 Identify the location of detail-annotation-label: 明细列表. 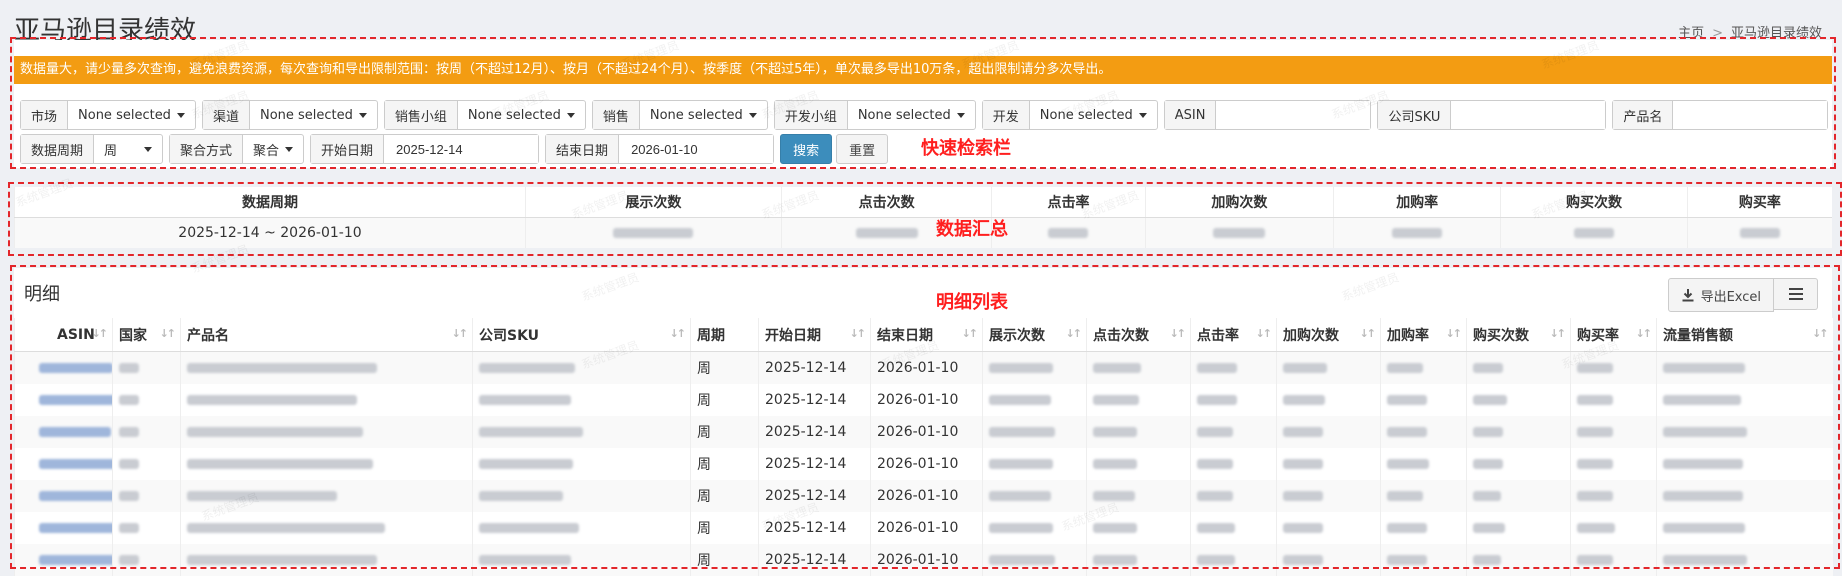
(972, 301).